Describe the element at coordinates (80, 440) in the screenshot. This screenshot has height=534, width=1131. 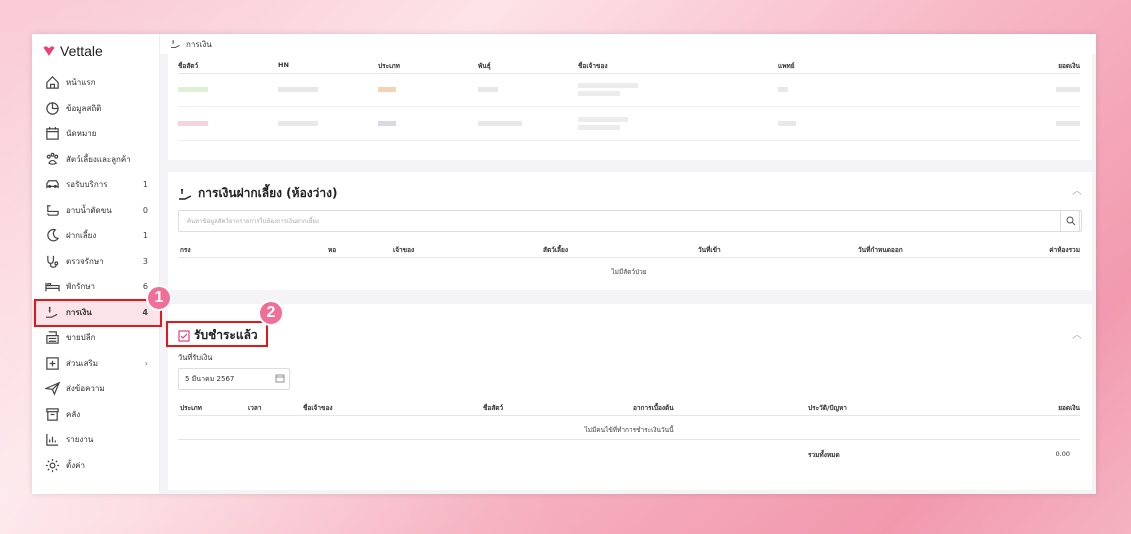
I see `sidebar-item-label: รายงาน` at that location.